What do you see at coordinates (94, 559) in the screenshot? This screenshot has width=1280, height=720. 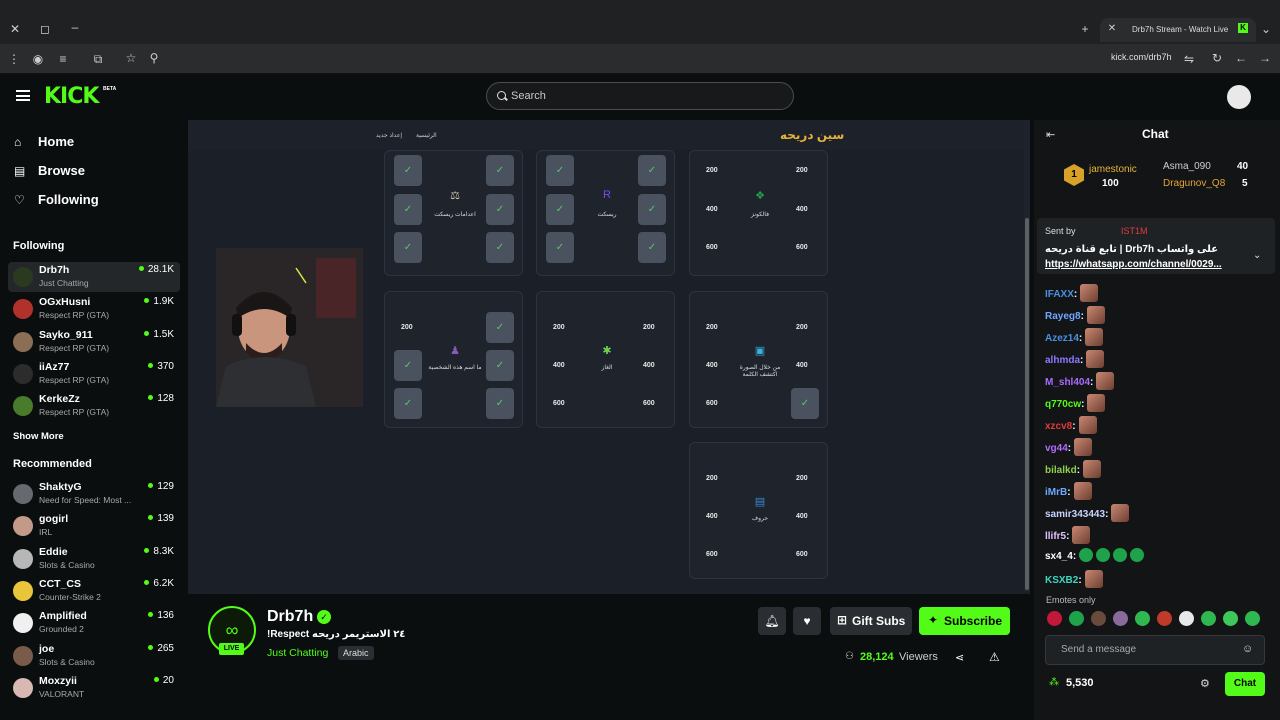 I see `channel-row: Eddie Slots & Casino 8.3K` at bounding box center [94, 559].